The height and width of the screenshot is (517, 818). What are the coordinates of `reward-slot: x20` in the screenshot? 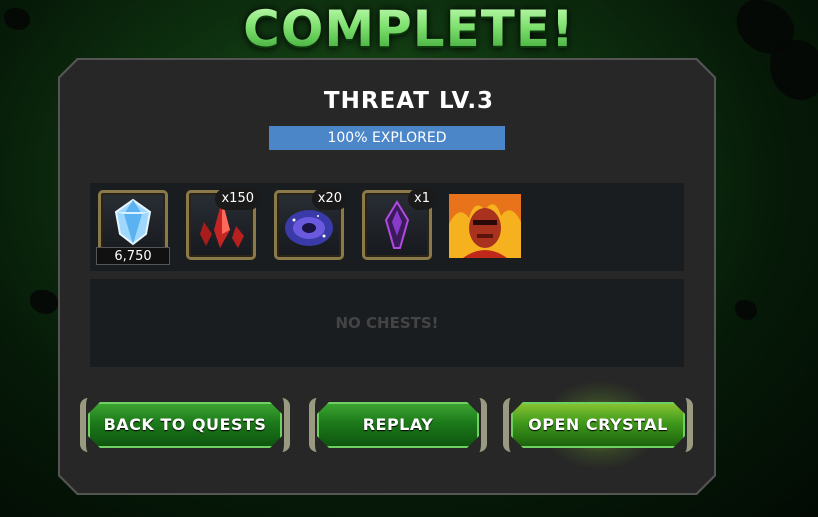 It's located at (311, 224).